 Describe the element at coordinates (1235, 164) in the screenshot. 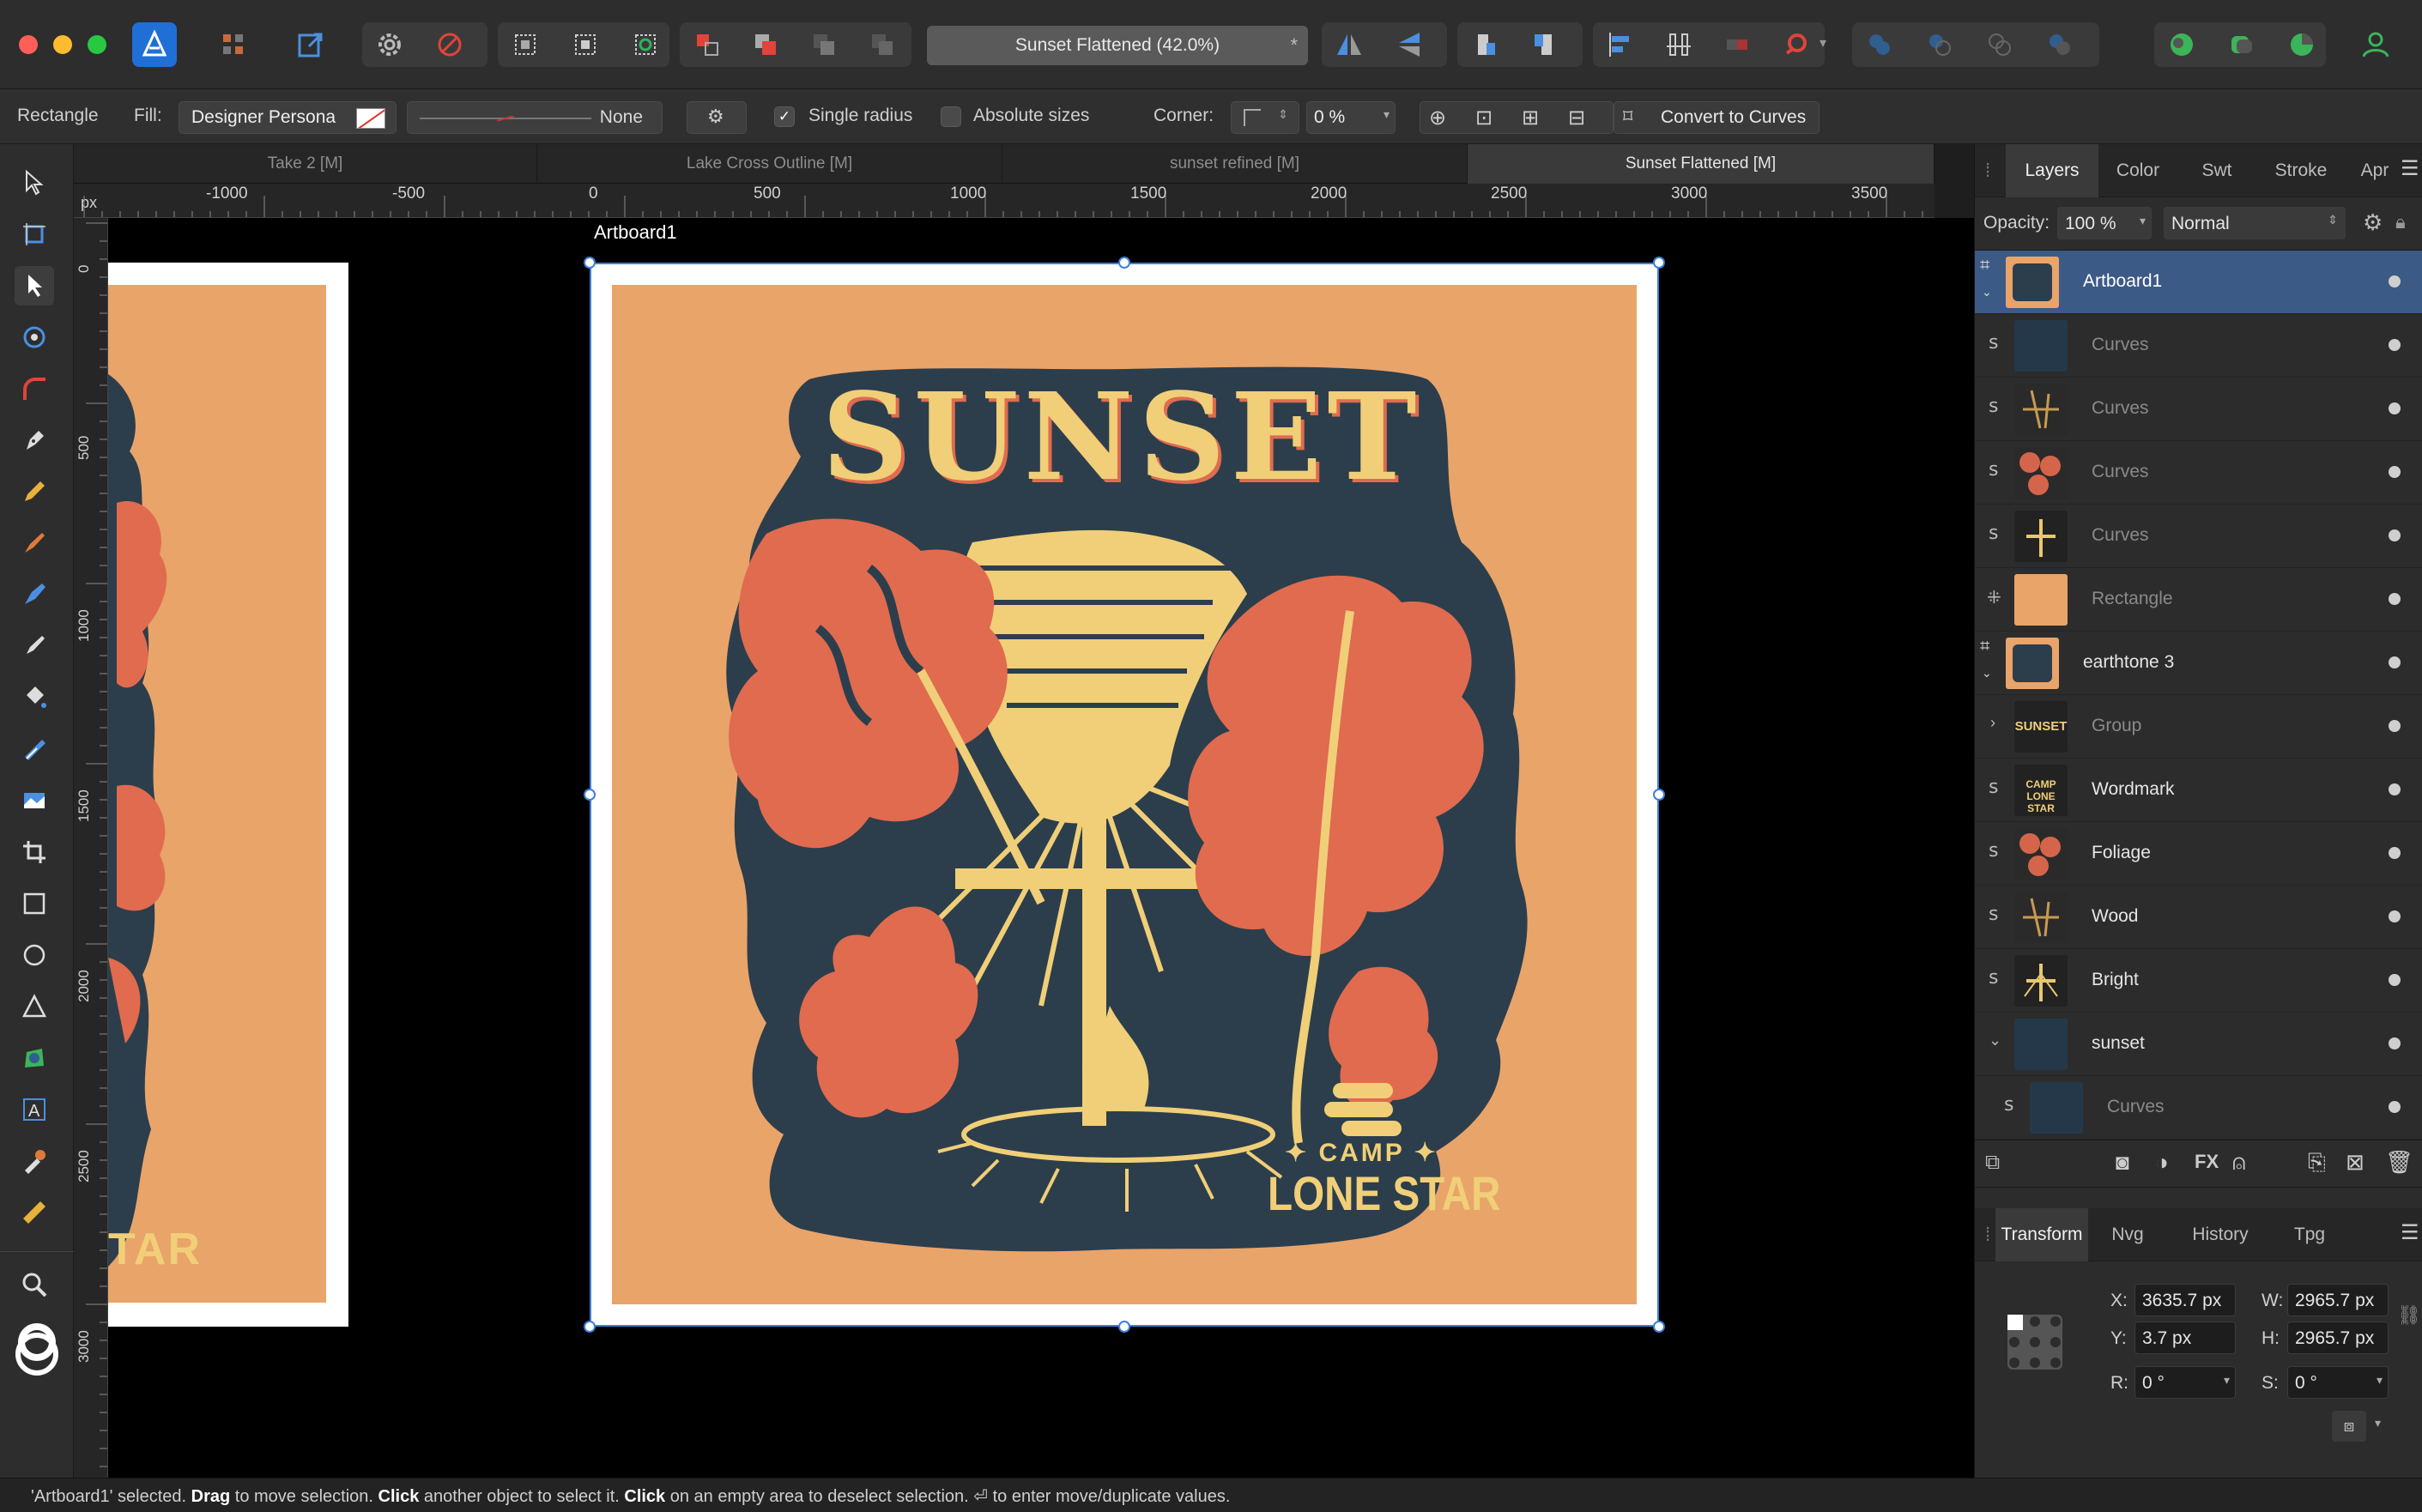

I see `tab-sunset-refined: sunset refined [M]` at that location.